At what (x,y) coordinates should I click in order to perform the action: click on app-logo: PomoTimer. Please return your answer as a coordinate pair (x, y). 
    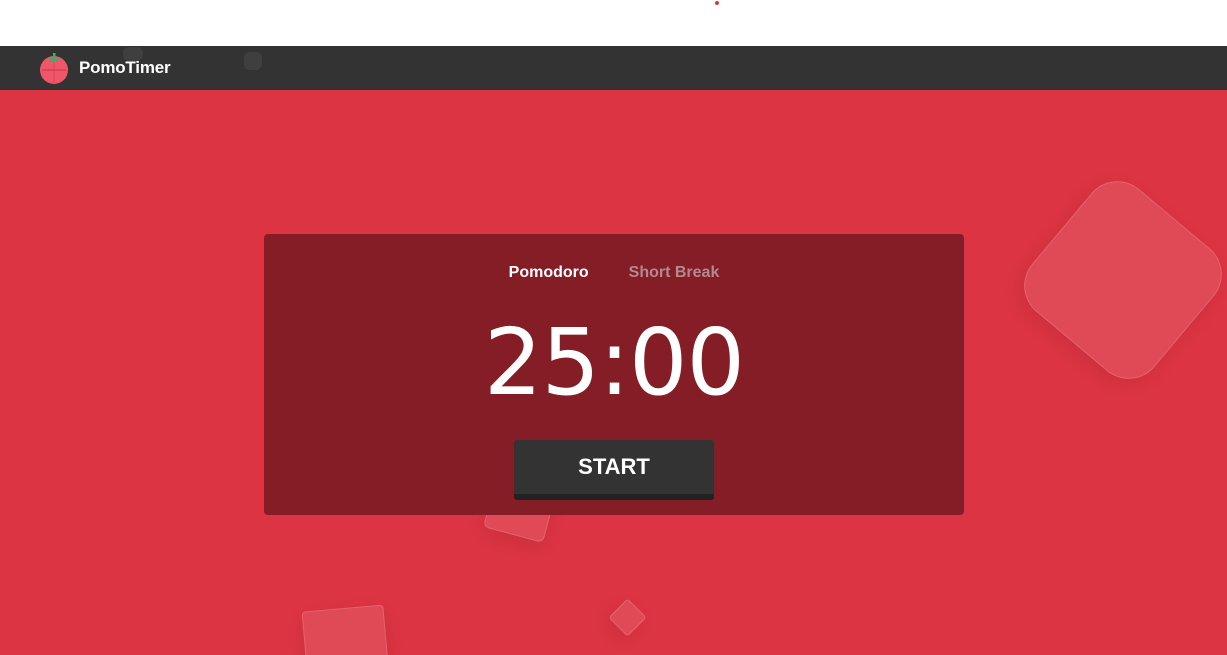
    Looking at the image, I should click on (104, 68).